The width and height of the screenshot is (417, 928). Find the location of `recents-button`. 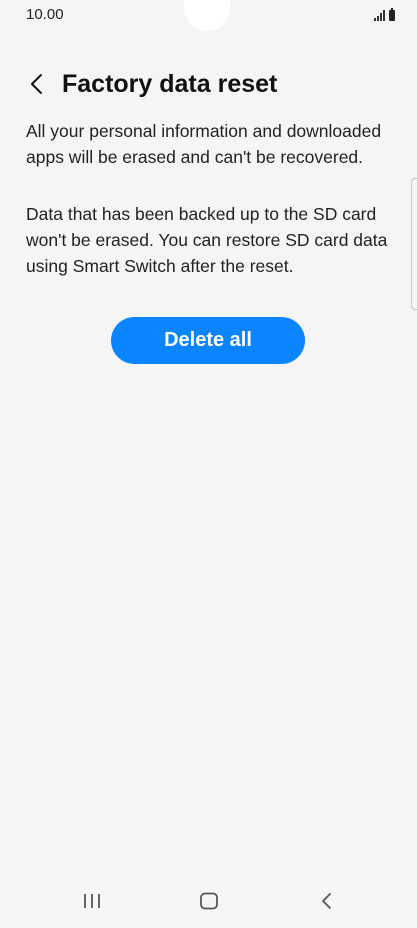

recents-button is located at coordinates (92, 901).